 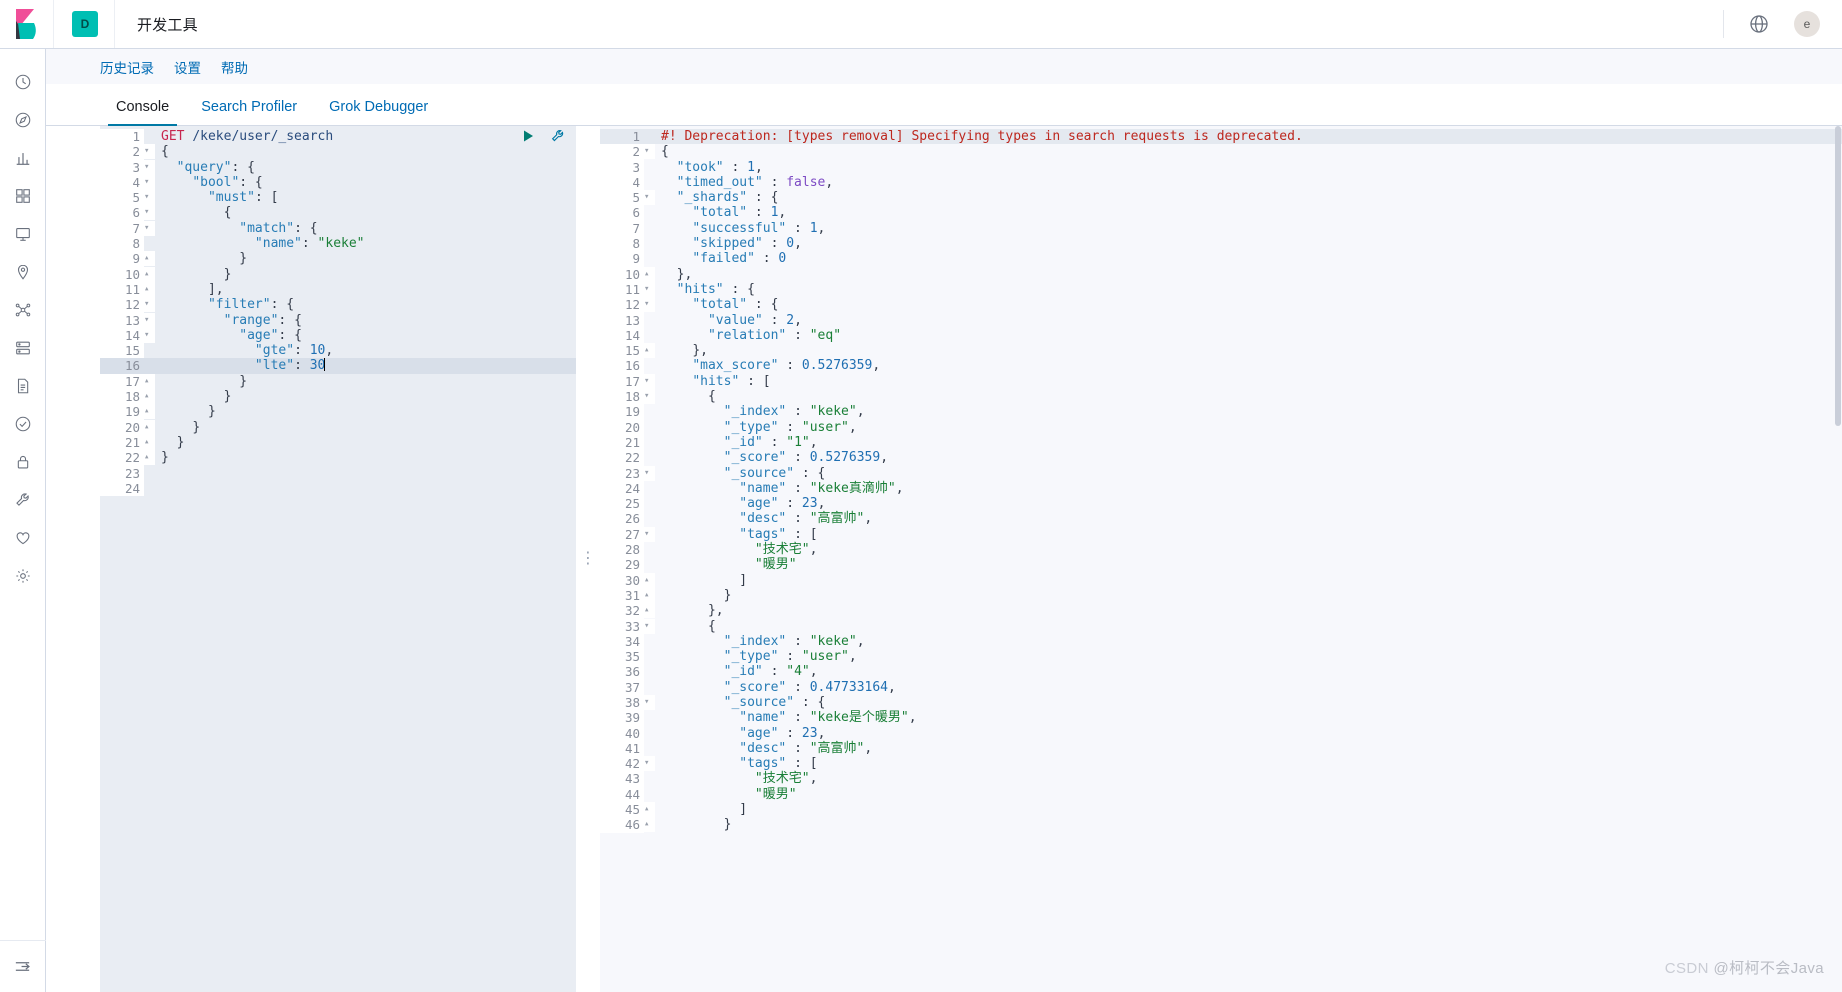 I want to click on code-line: 8 "skipped" : 0,, so click(x=1221, y=244).